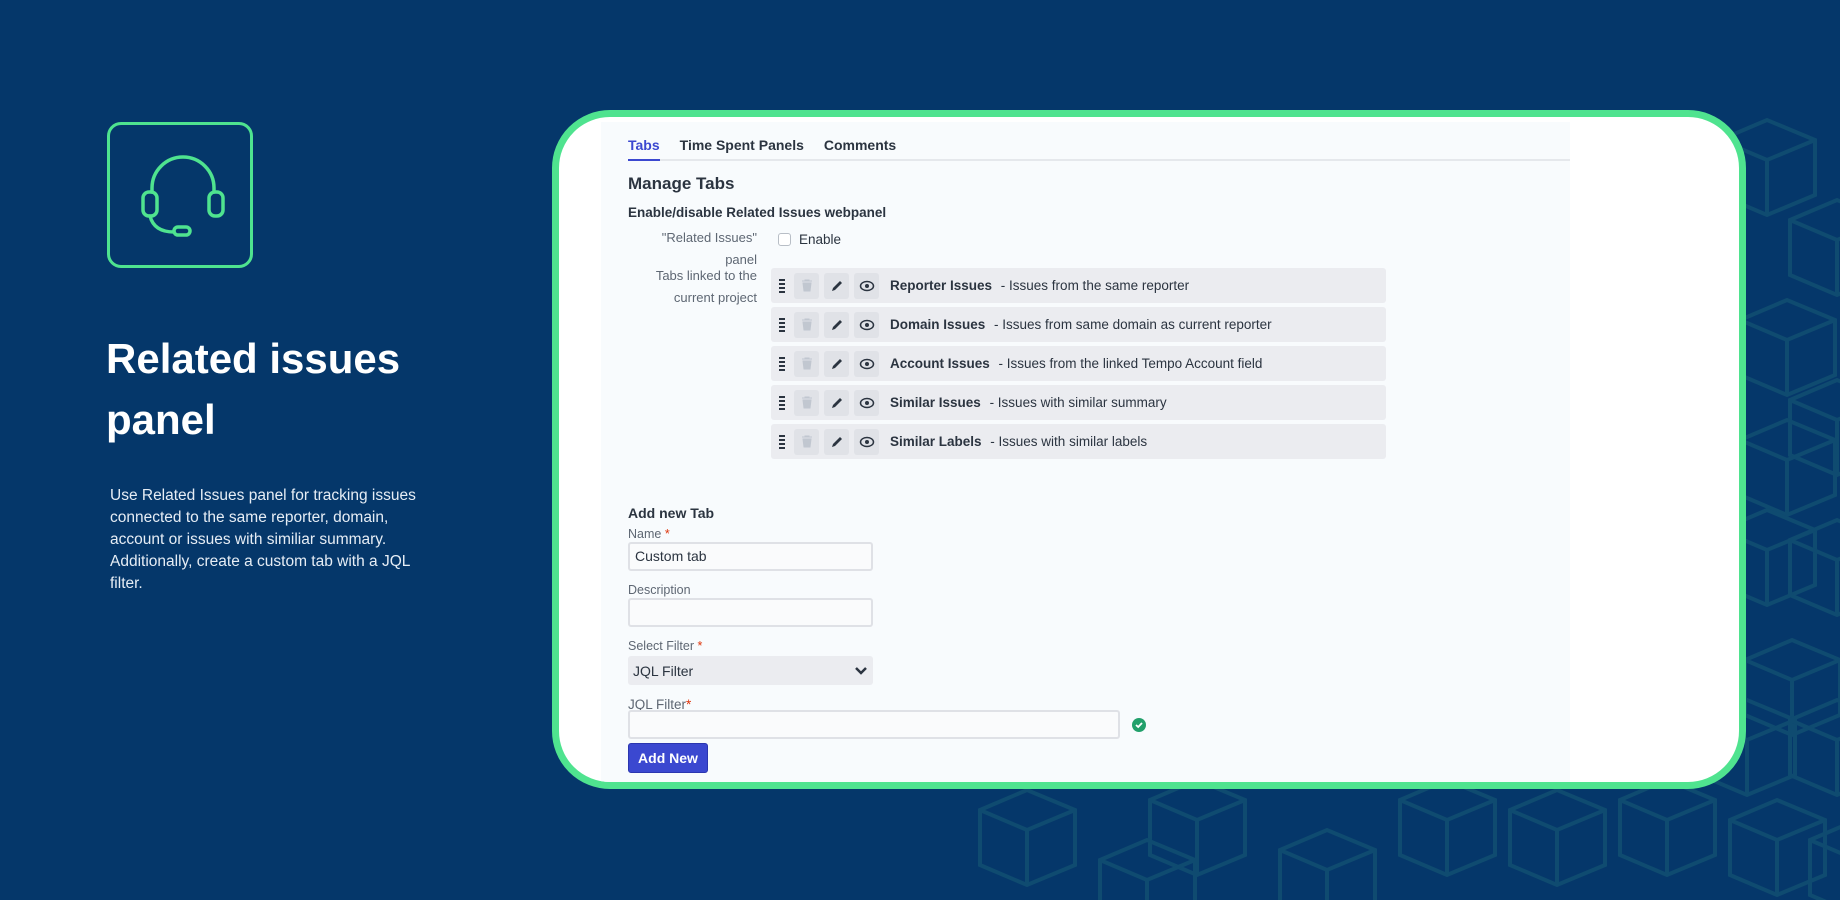  What do you see at coordinates (659, 590) in the screenshot?
I see `description-label: Description` at bounding box center [659, 590].